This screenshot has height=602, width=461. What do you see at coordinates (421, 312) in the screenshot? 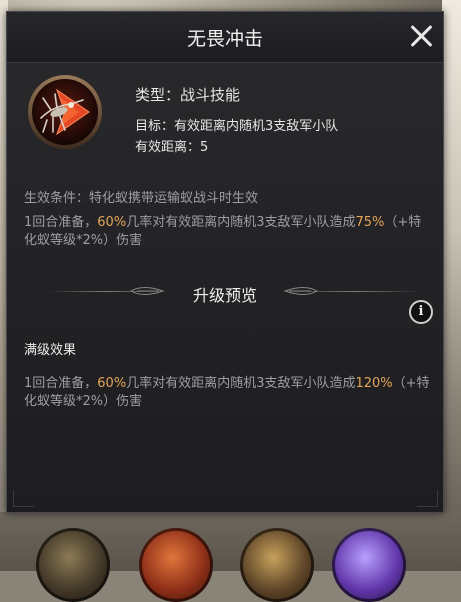
I see `info-icon: i` at bounding box center [421, 312].